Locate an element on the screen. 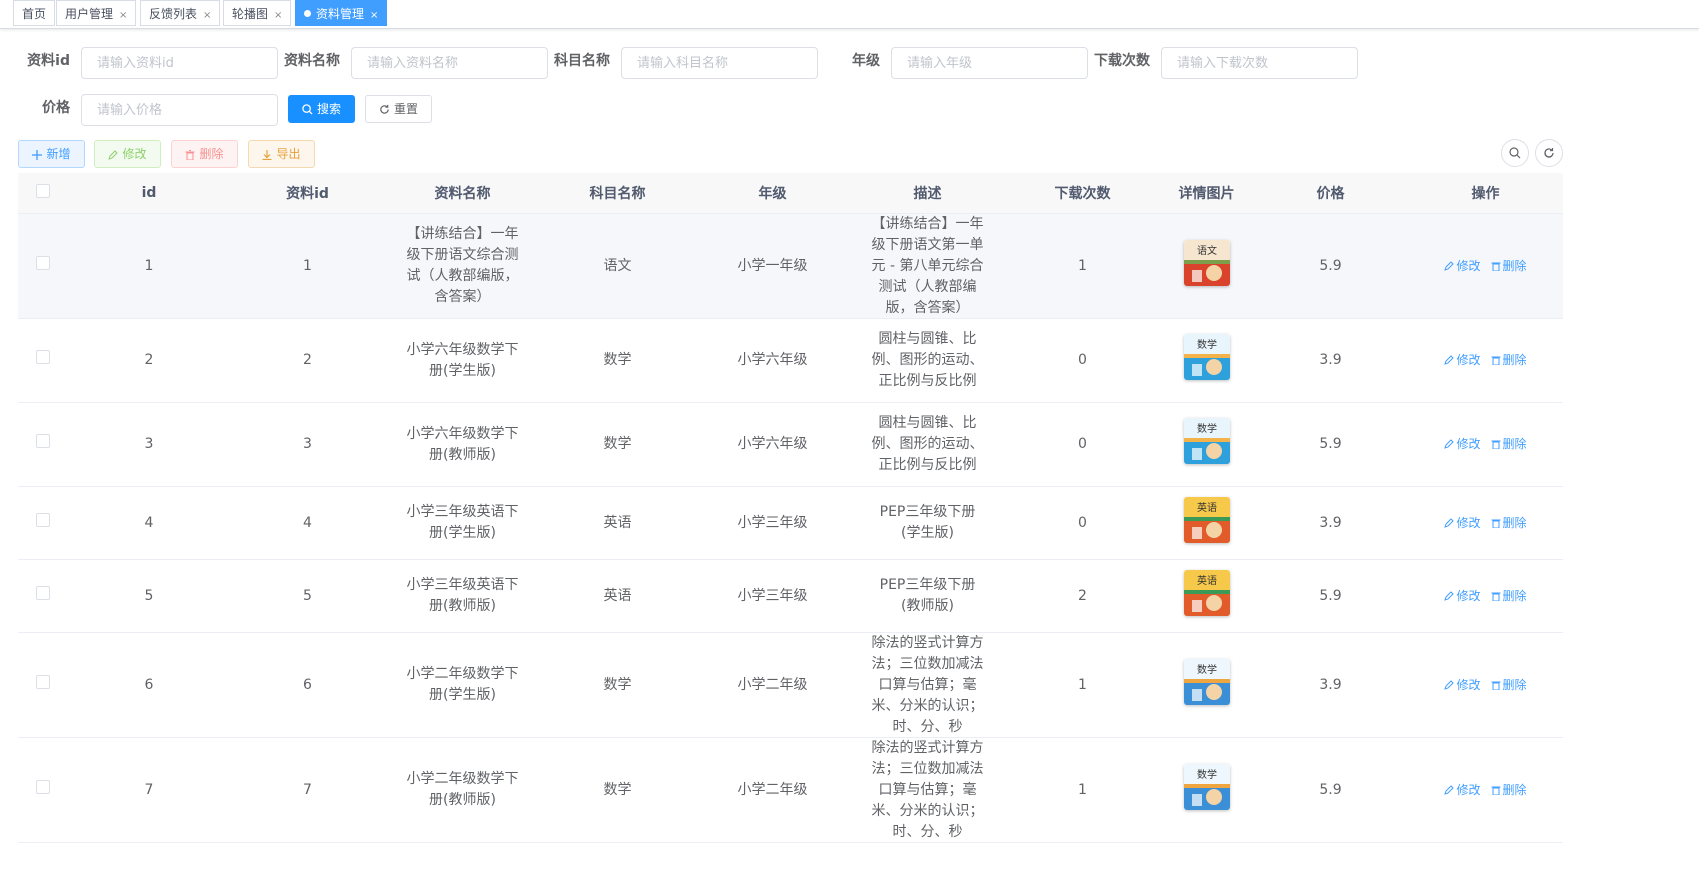  cell-material-name: 小学六年级数学下册(学生版) is located at coordinates (462, 360).